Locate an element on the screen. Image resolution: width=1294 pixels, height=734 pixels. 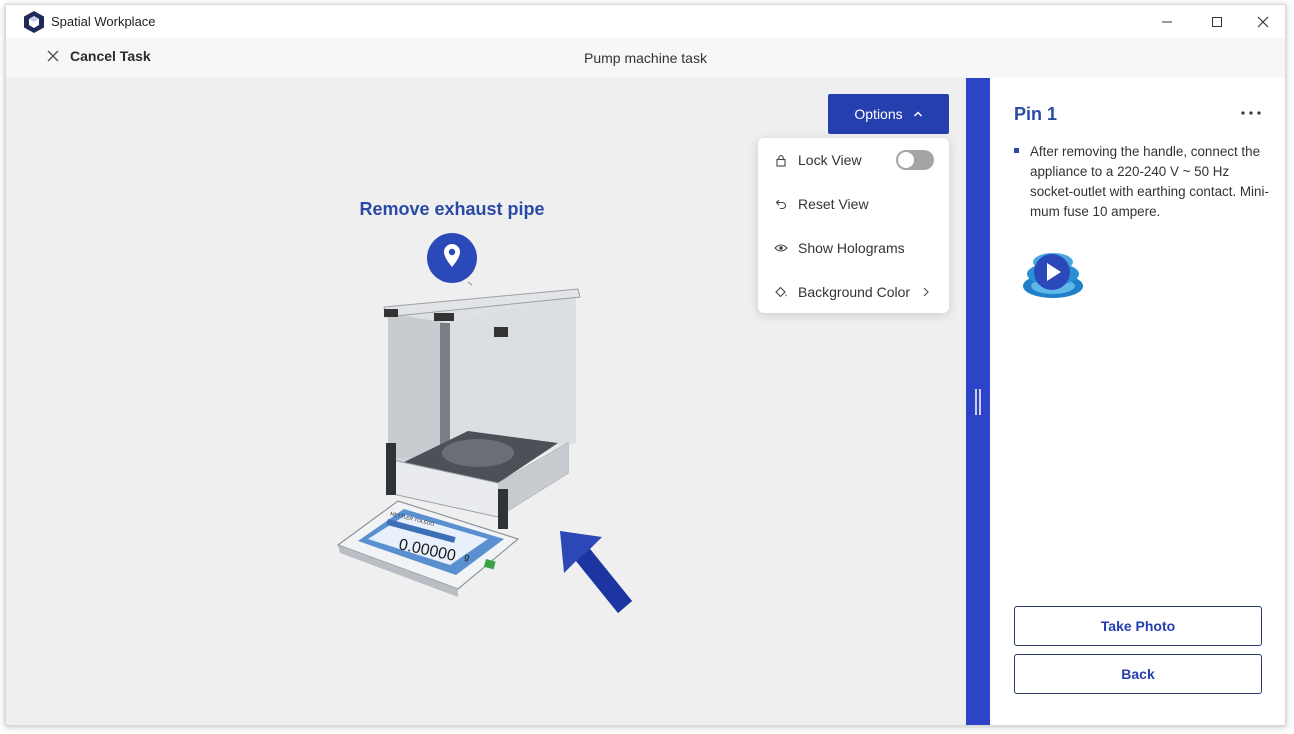
eye-icon is located at coordinates (781, 248).